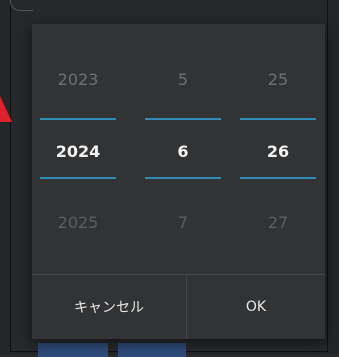  What do you see at coordinates (78, 79) in the screenshot?
I see `year-prev: 2023` at bounding box center [78, 79].